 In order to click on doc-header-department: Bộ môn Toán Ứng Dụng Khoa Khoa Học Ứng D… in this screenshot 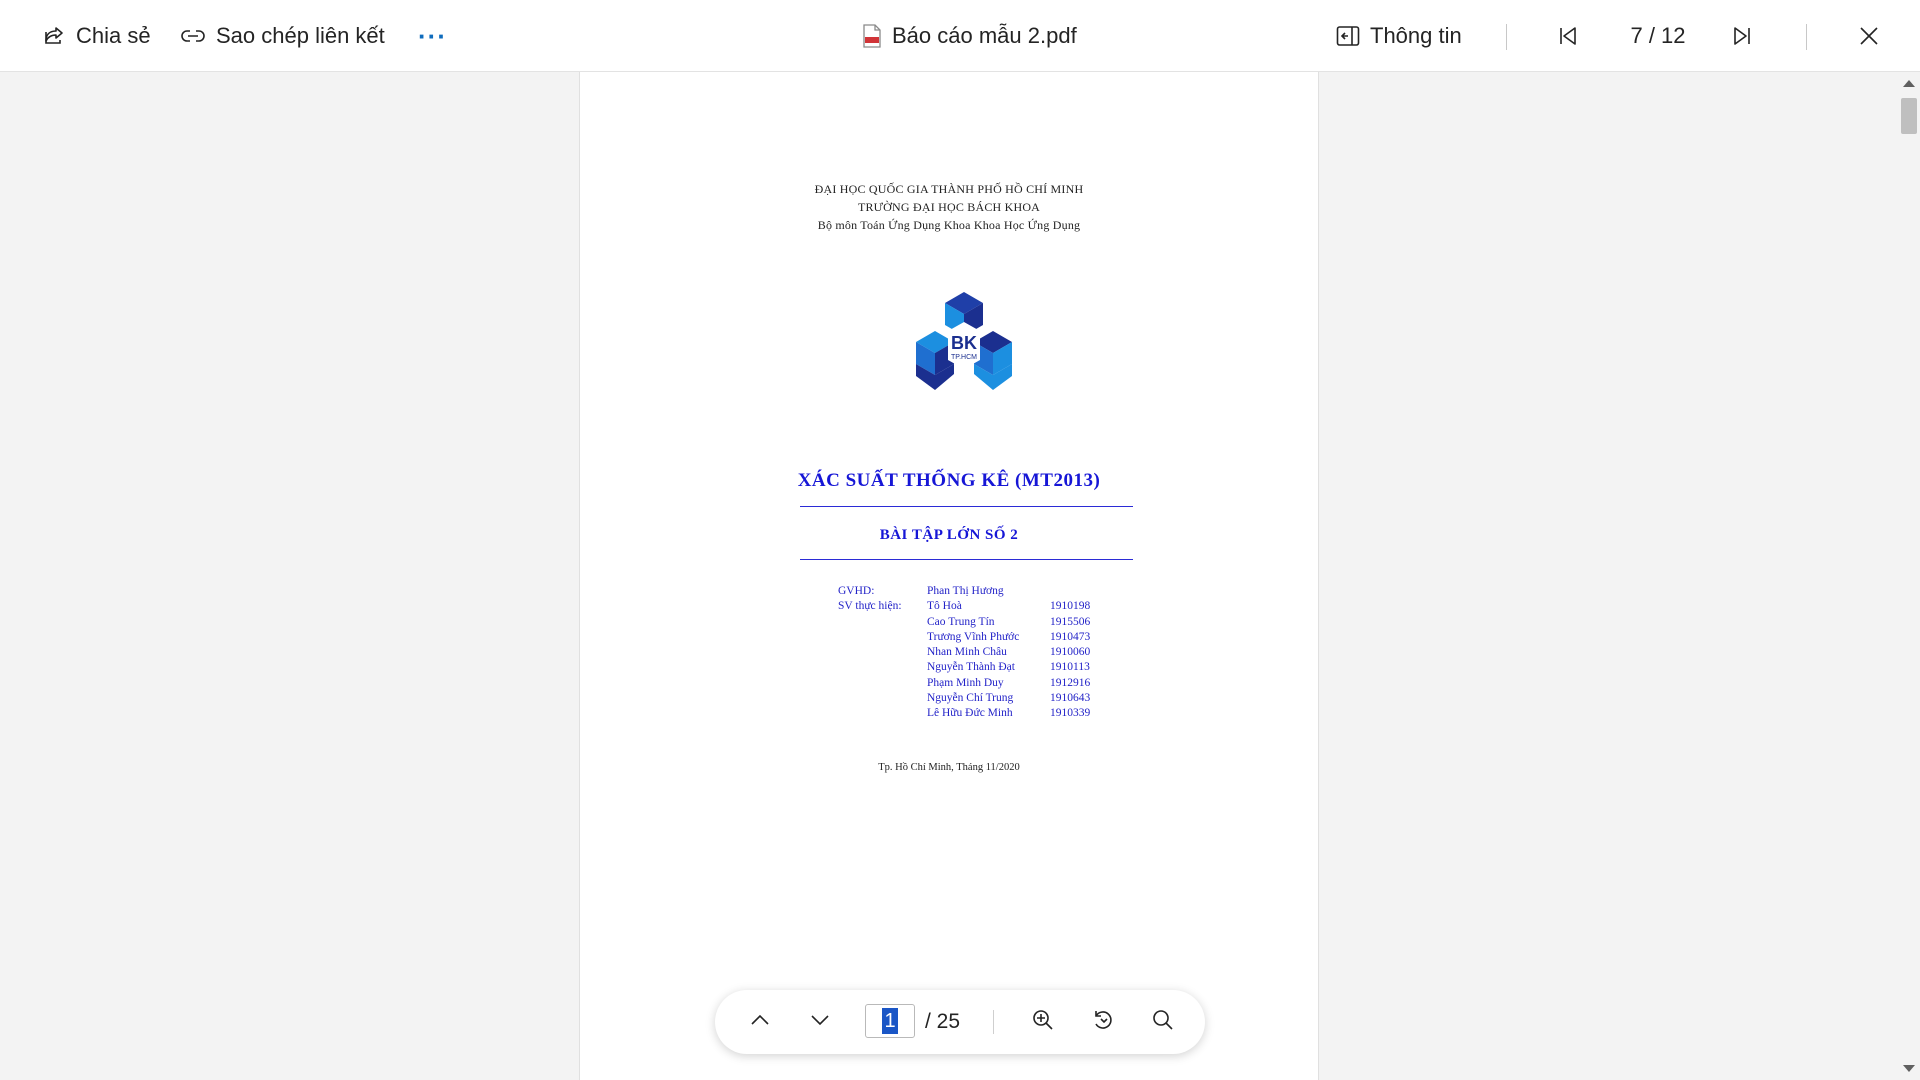, I will do `click(949, 225)`.